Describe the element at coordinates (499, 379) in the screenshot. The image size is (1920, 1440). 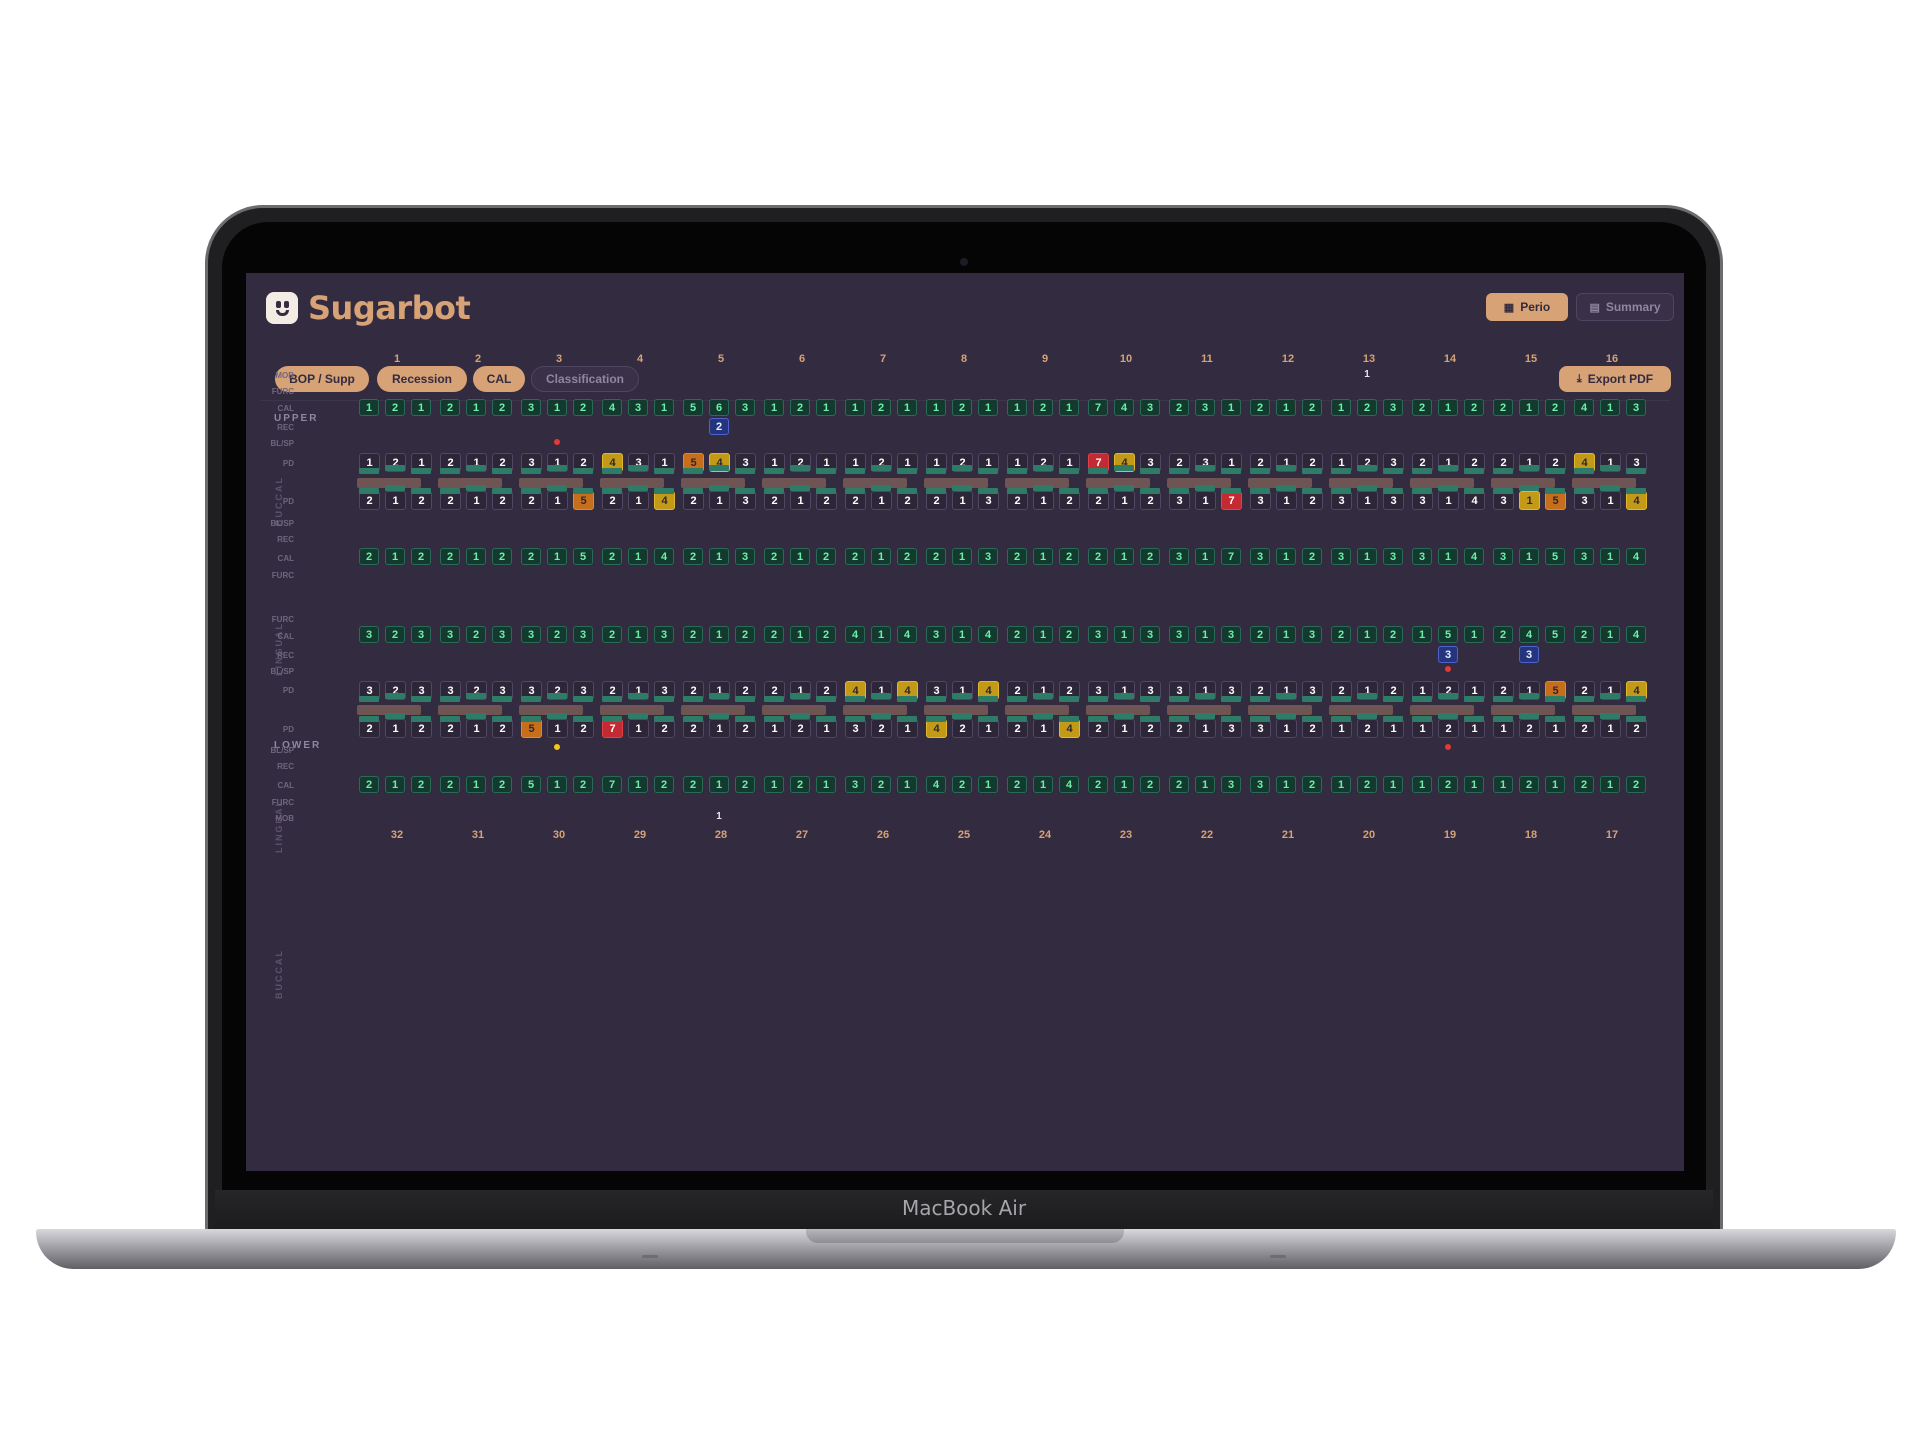
I see `filter-cal: CAL` at that location.